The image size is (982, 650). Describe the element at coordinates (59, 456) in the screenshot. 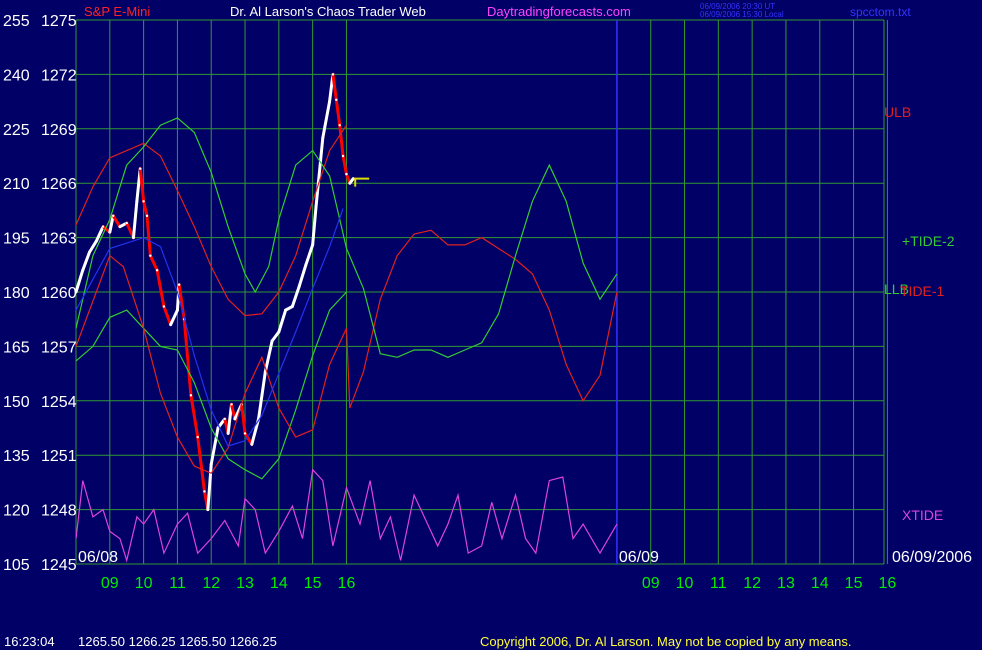

I see `y-tick-price: 1251` at that location.